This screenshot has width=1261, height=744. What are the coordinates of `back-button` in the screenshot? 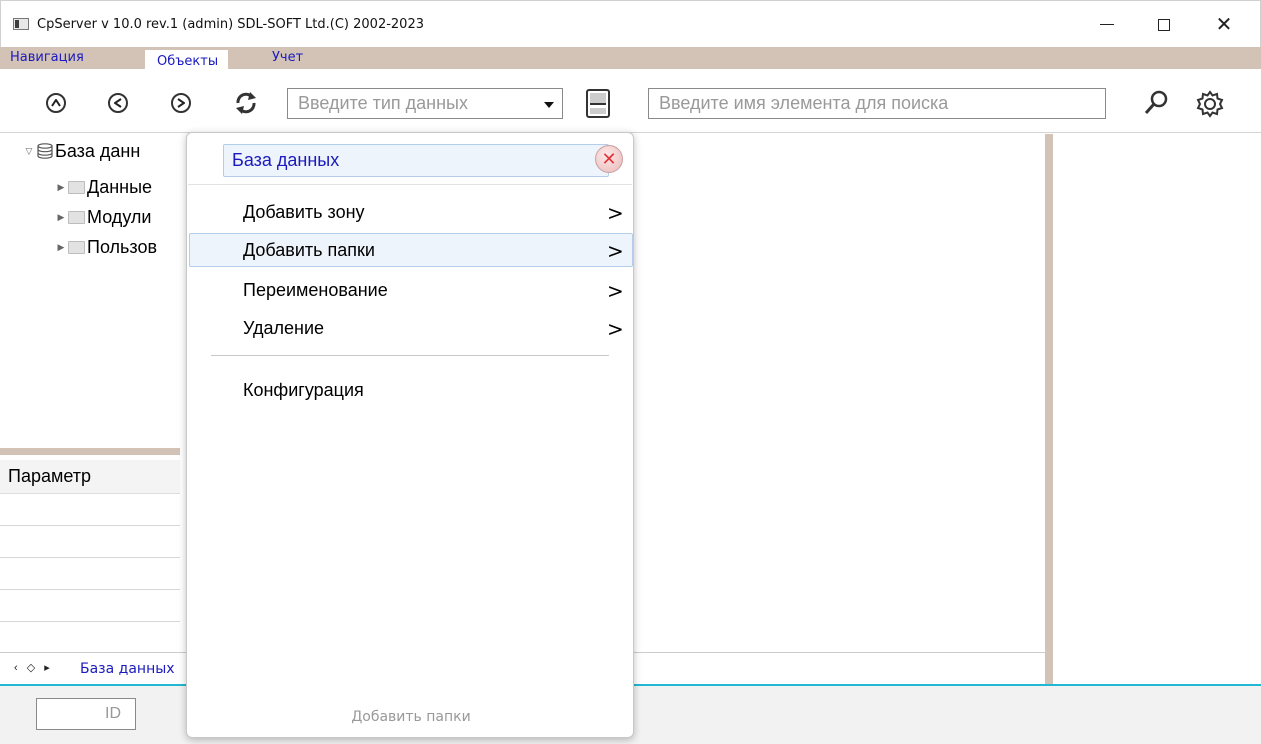 It's located at (118, 103).